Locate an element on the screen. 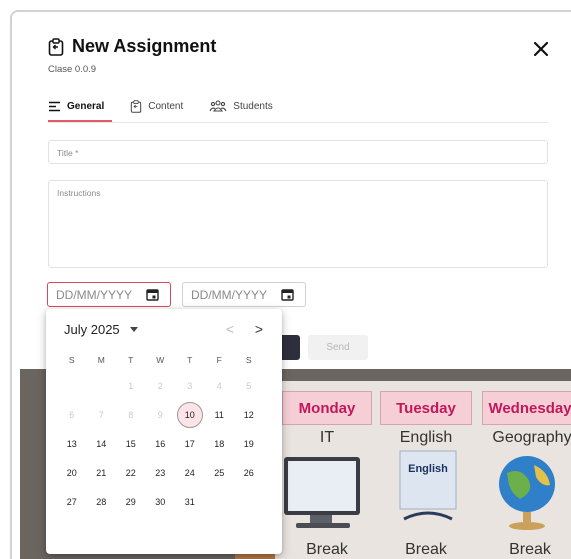  day-cell: 22 is located at coordinates (131, 472).